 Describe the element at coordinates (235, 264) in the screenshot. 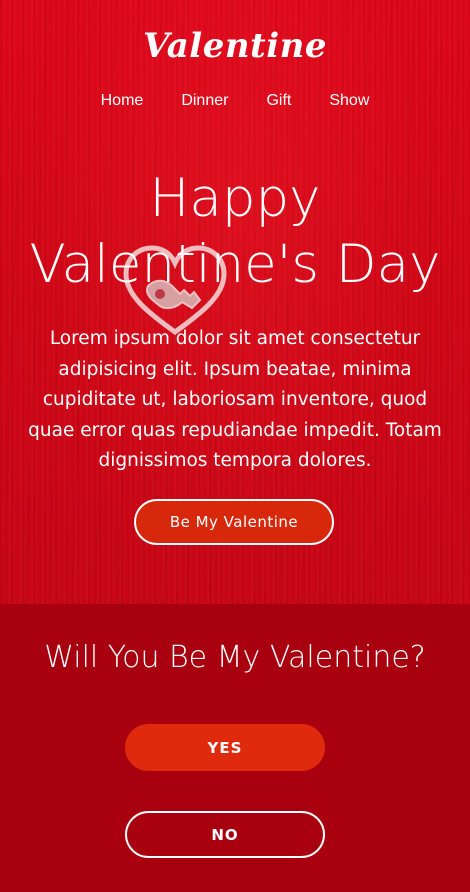

I see `headline-line-2: Valentine's Day` at that location.